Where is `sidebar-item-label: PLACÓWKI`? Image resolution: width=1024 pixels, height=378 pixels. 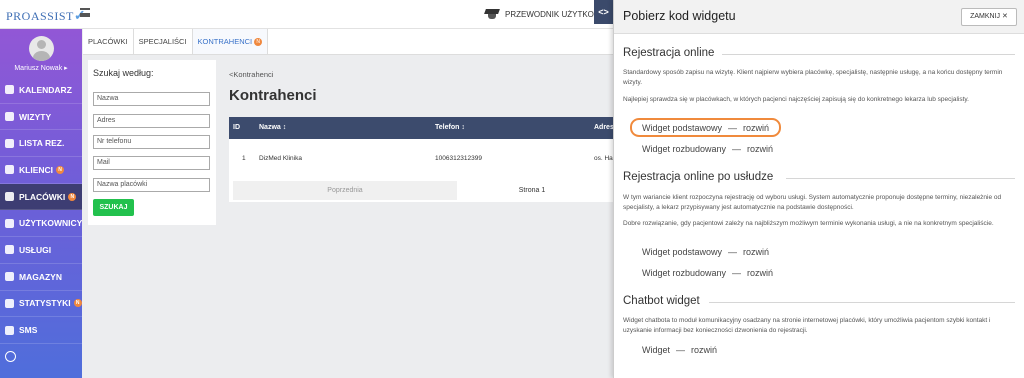
sidebar-item-label: PLACÓWKI is located at coordinates (42, 196).